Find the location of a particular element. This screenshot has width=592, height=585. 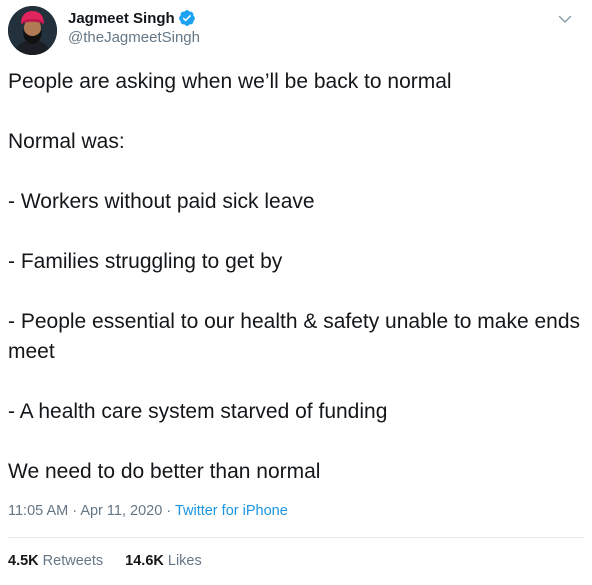

display-name-row: Jagmeet Singh is located at coordinates (134, 18).